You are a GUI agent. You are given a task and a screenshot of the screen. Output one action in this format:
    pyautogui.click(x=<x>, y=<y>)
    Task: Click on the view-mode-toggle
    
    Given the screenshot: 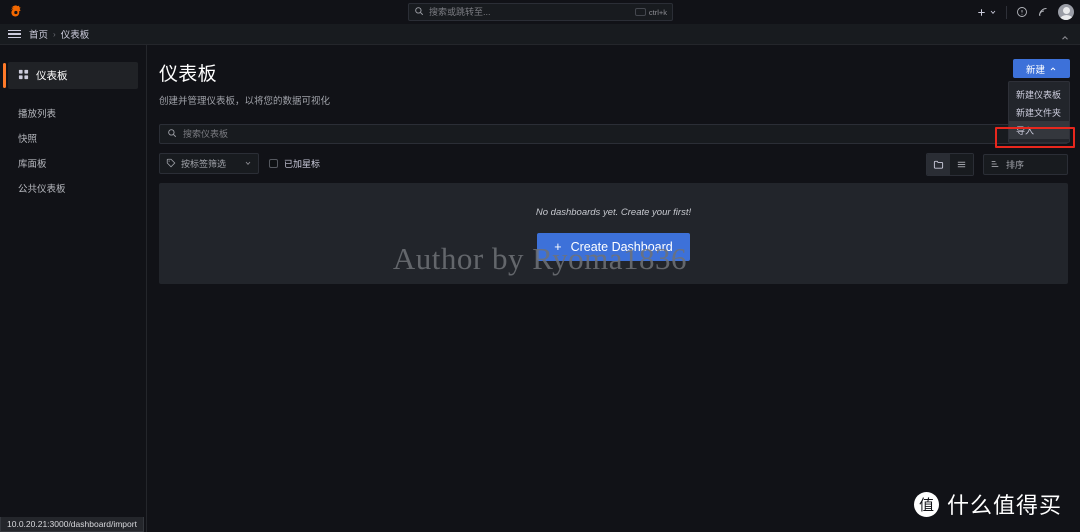 What is the action you would take?
    pyautogui.click(x=950, y=164)
    